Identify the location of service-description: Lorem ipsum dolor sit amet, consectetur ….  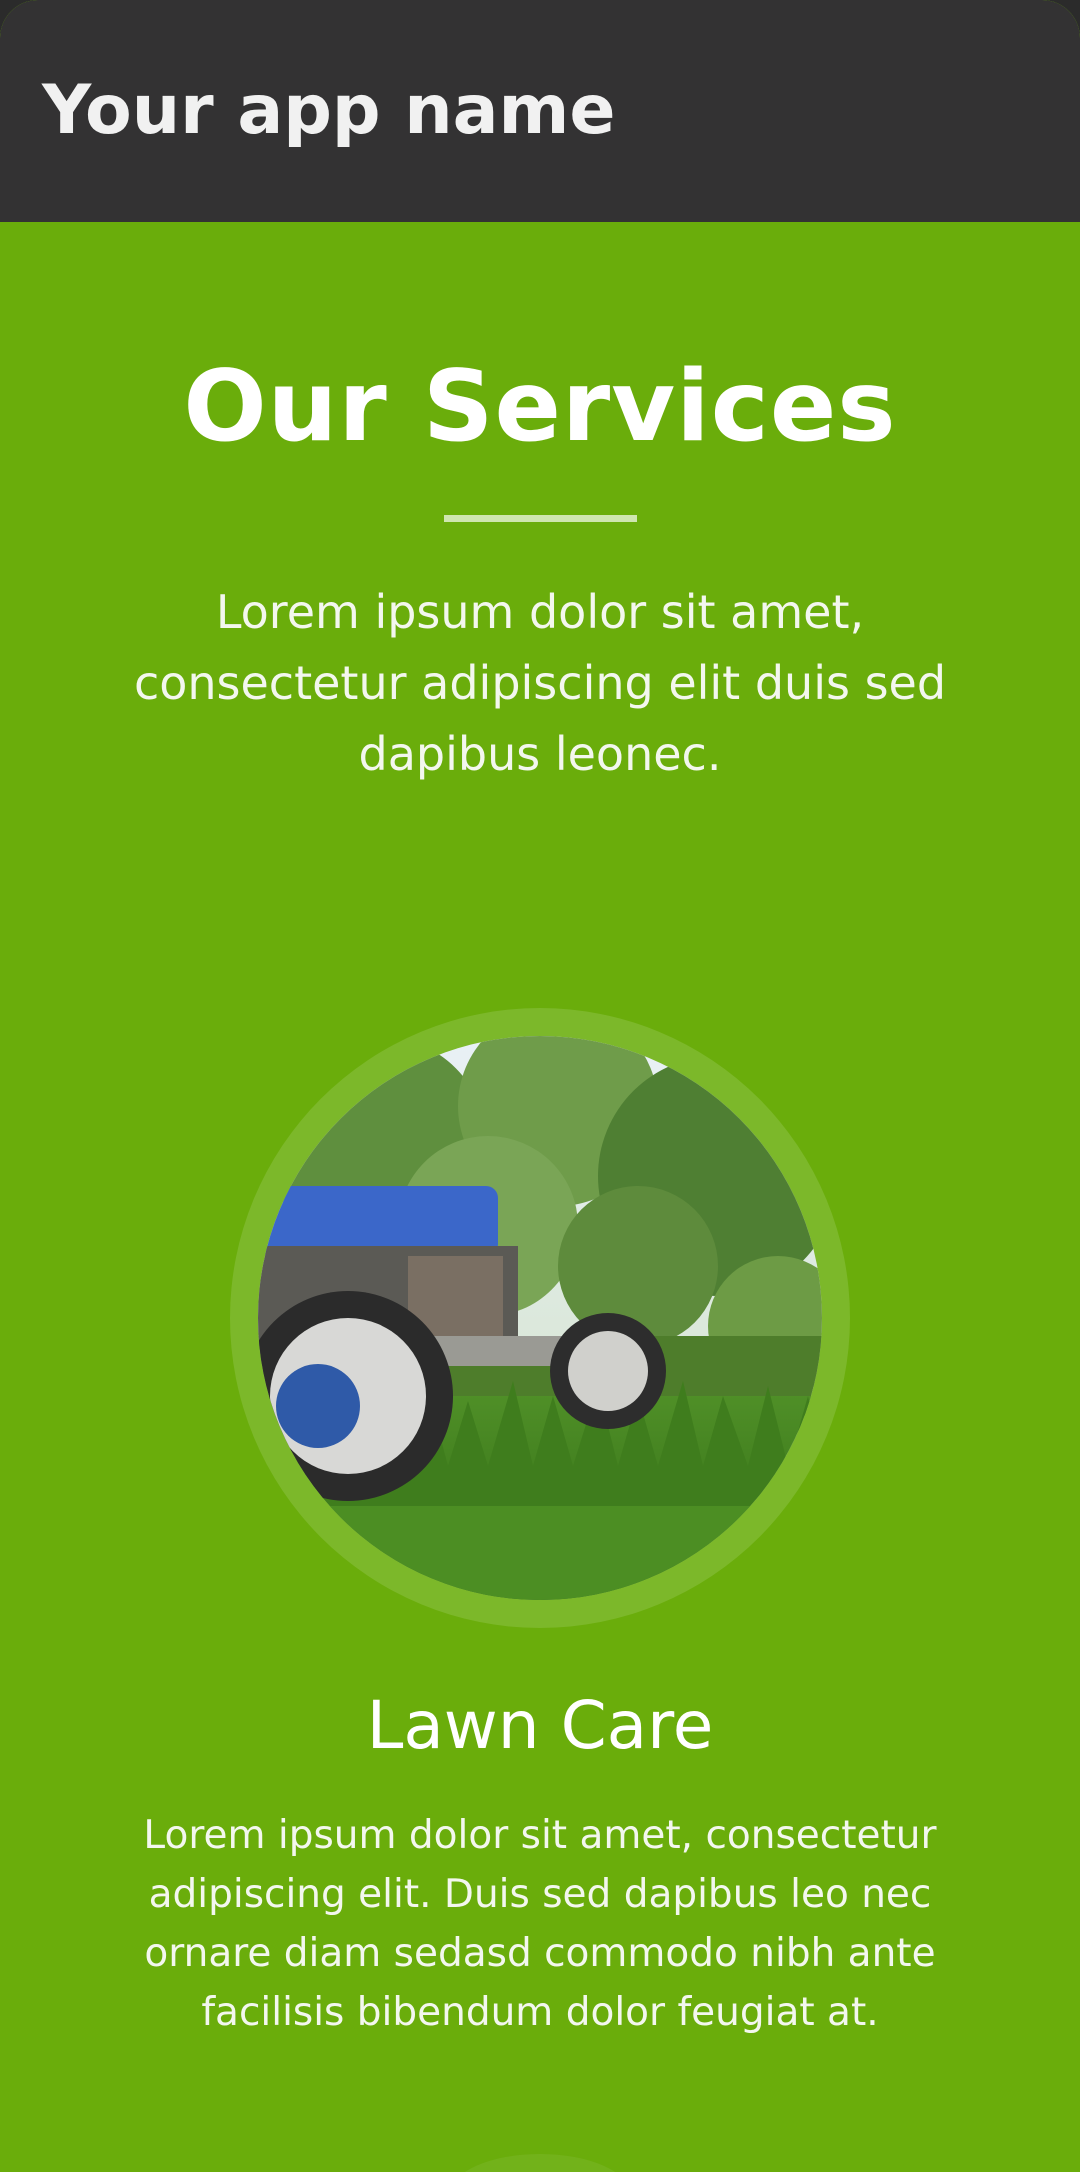
(540, 1924).